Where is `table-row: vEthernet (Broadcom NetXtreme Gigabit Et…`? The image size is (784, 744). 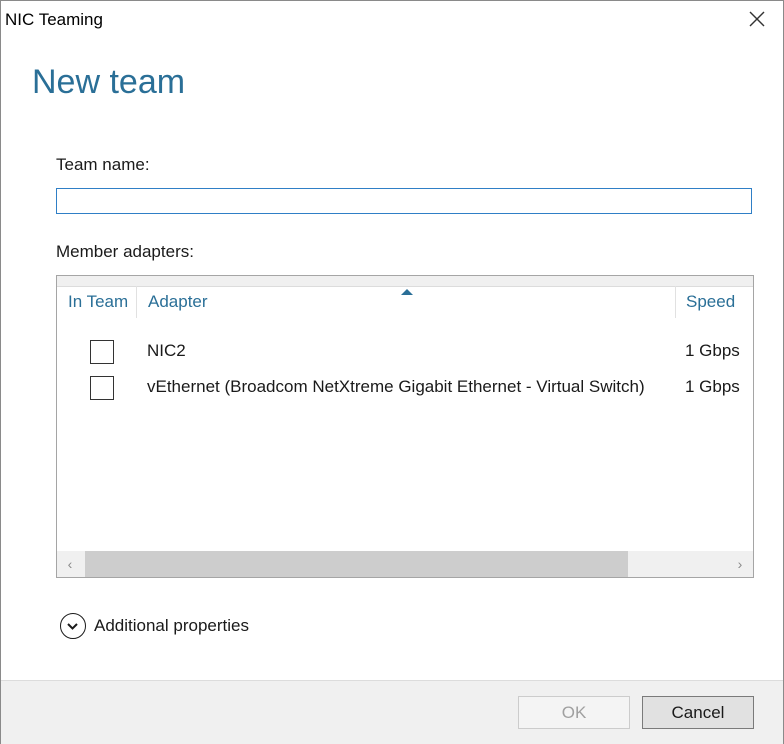 table-row: vEthernet (Broadcom NetXtreme Gigabit Et… is located at coordinates (405, 389).